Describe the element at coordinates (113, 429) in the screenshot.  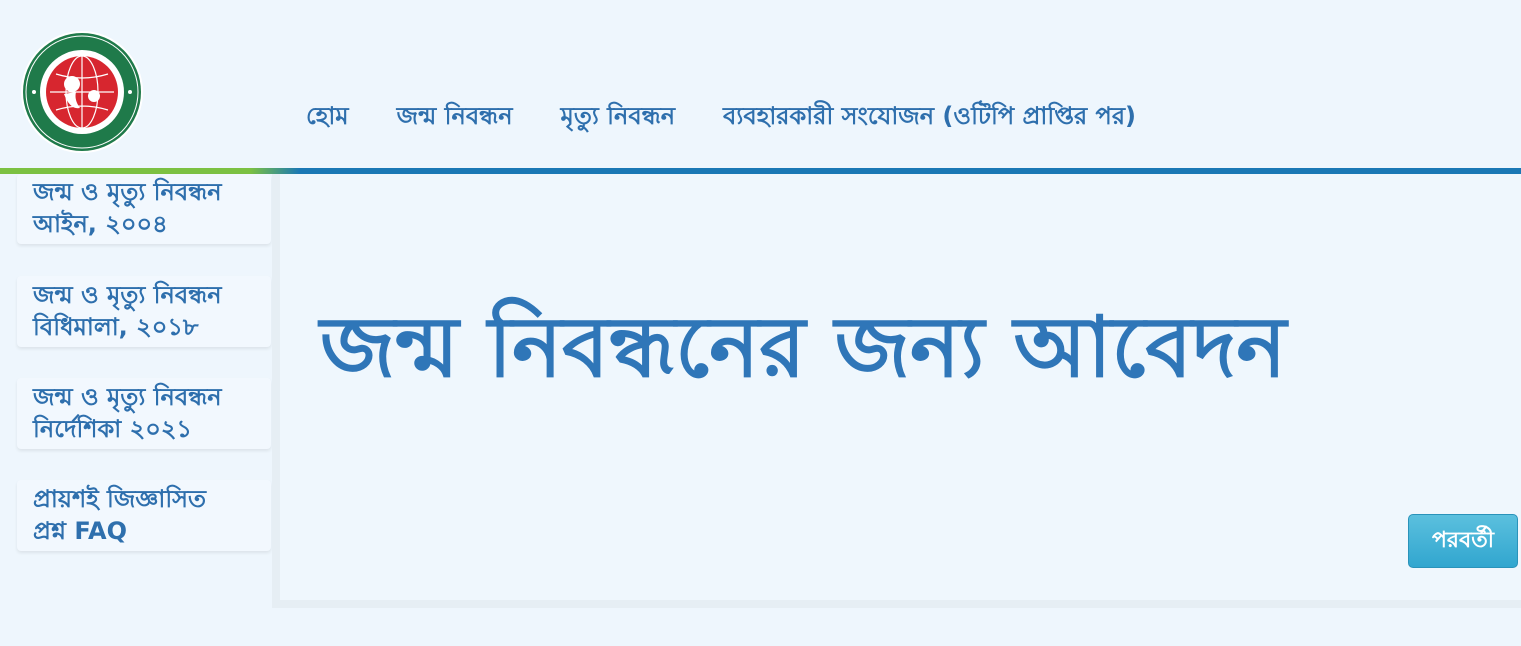
I see `sidebar-item-label: নির্দেশিকা ২০২১` at that location.